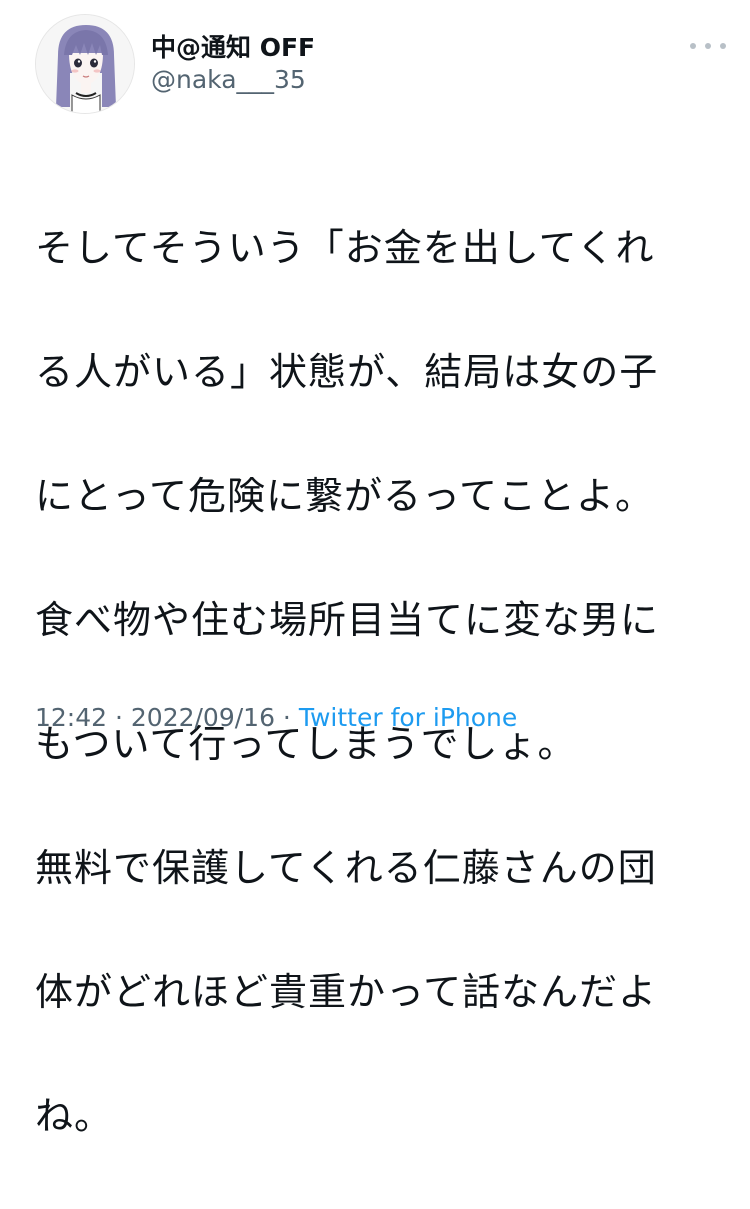 The image size is (750, 1209). I want to click on tweet-meta: 12:42 · 2022/09/16 · Twitter for iPhone, so click(276, 718).